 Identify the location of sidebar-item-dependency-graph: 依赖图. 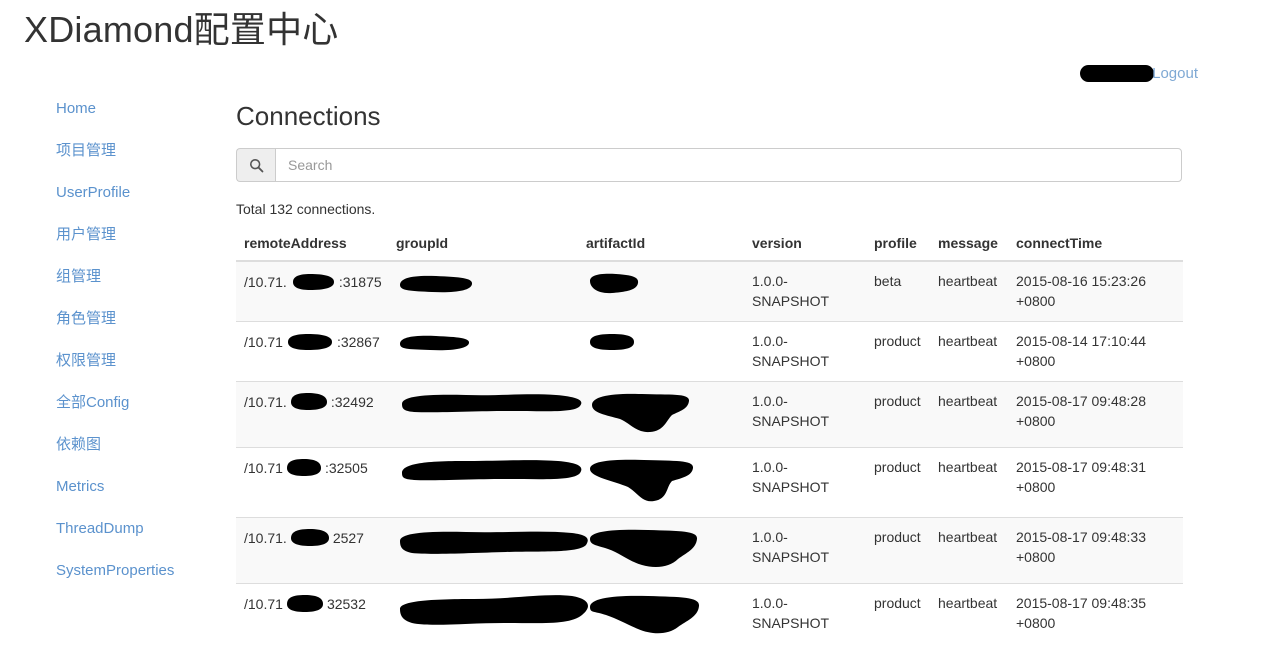
(113, 445).